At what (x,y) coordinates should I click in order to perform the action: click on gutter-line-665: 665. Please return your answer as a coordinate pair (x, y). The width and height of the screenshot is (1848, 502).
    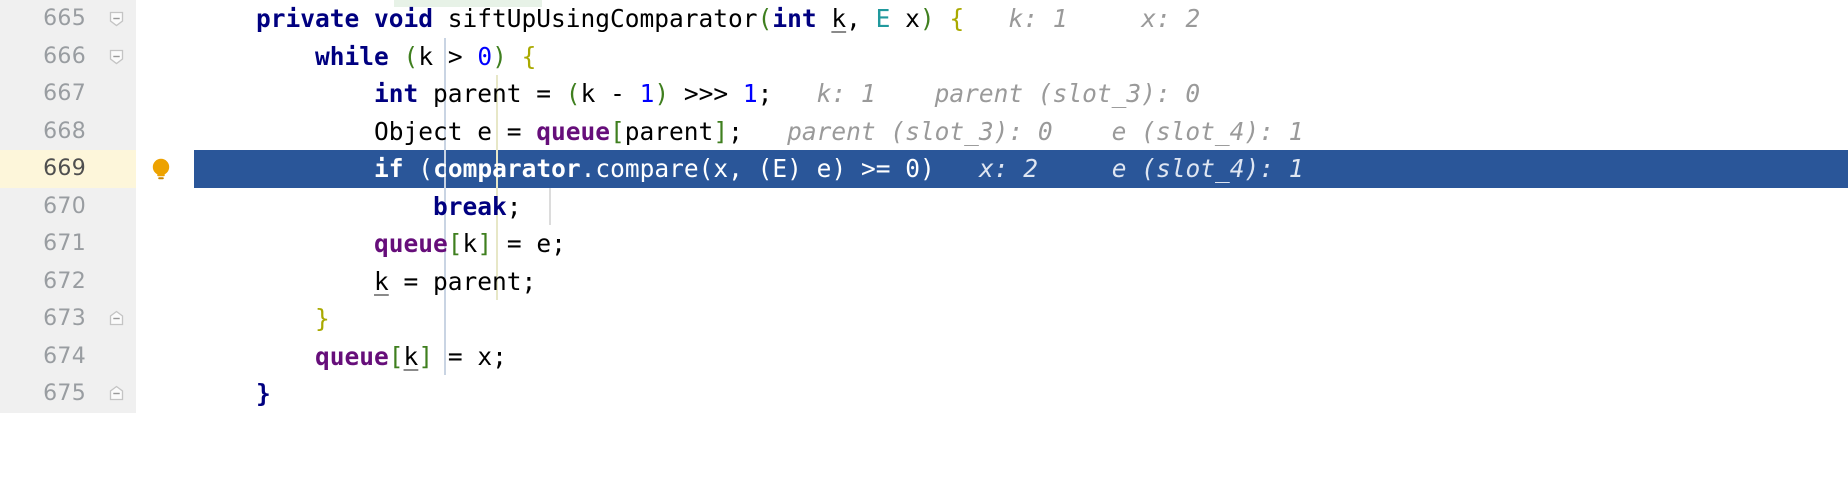
    Looking at the image, I should click on (68, 19).